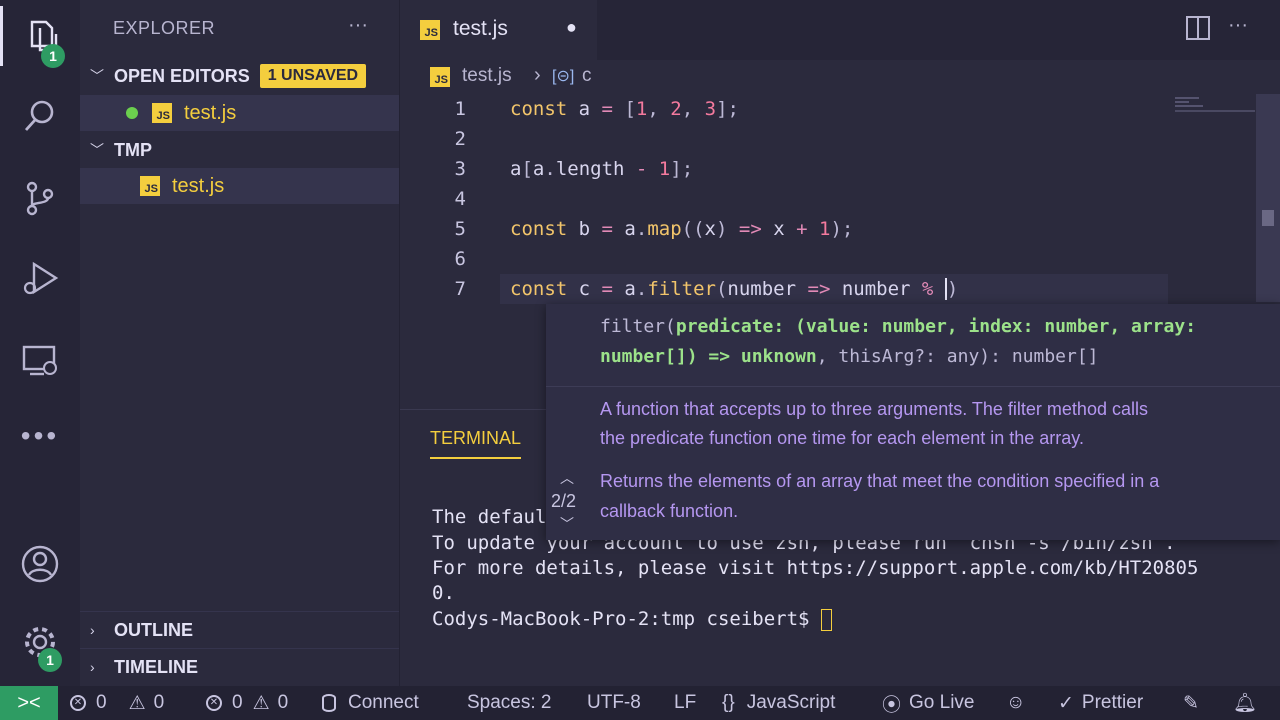  Describe the element at coordinates (159, 702) in the screenshot. I see `warning-count: 0` at that location.